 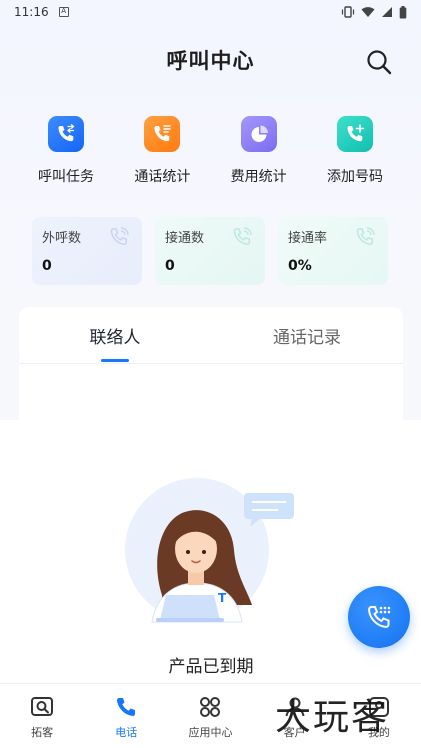 What do you see at coordinates (115, 337) in the screenshot?
I see `tab-label: 联络人` at bounding box center [115, 337].